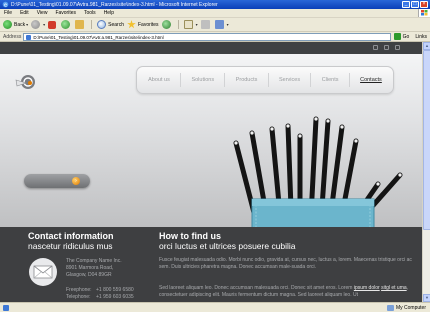 The width and height of the screenshot is (430, 312). I want to click on stop-button, so click(53, 24).